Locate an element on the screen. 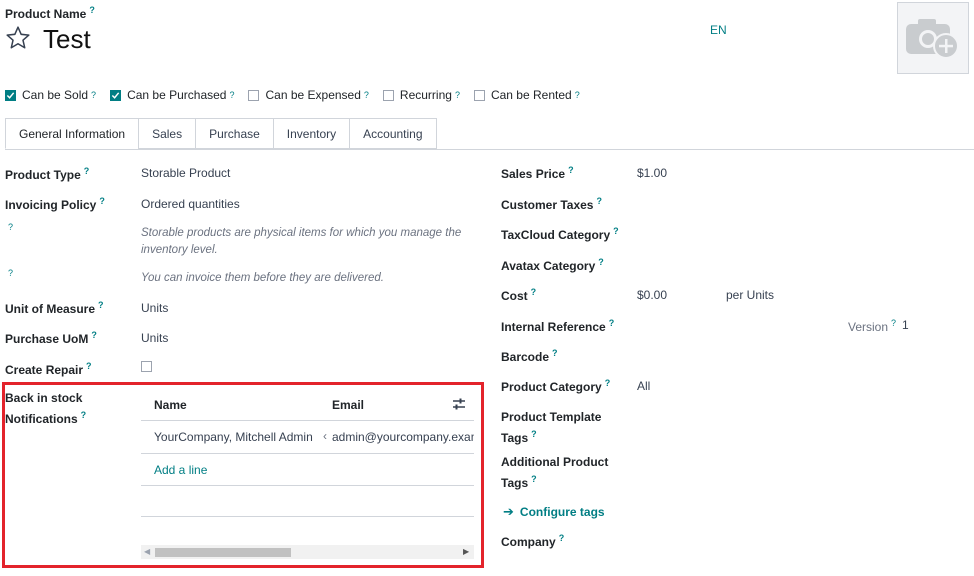 The width and height of the screenshot is (974, 576). tab-accounting: Accounting is located at coordinates (393, 133).